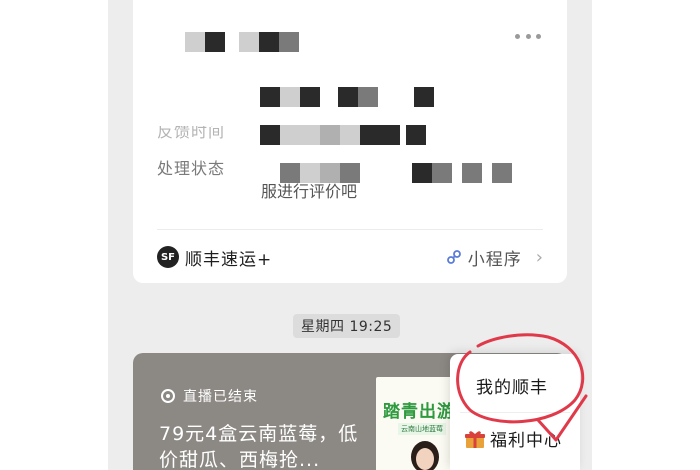 Image resolution: width=700 pixels, height=470 pixels. What do you see at coordinates (425, 455) in the screenshot?
I see `presenter-image` at bounding box center [425, 455].